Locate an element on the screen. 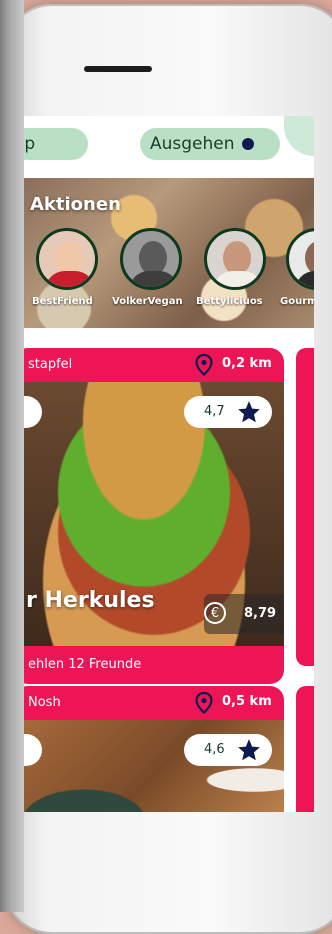  avatar-volkervegan is located at coordinates (151, 259).